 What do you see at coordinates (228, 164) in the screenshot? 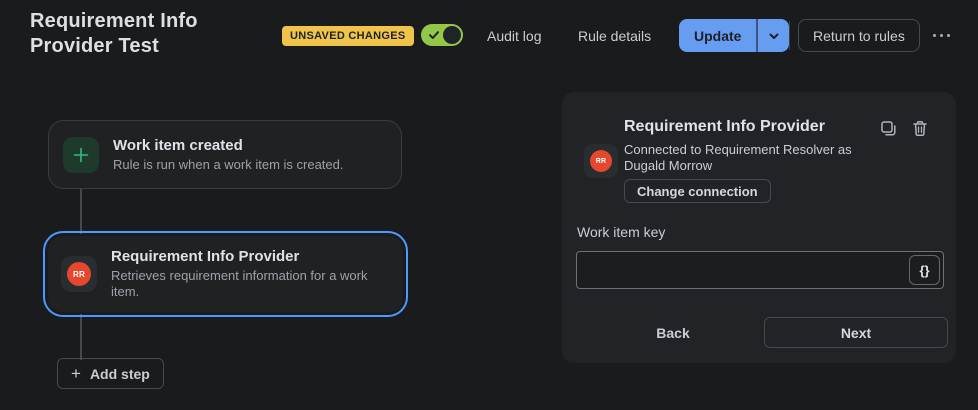
I see `step-description: Rule is run when a work item is created.` at bounding box center [228, 164].